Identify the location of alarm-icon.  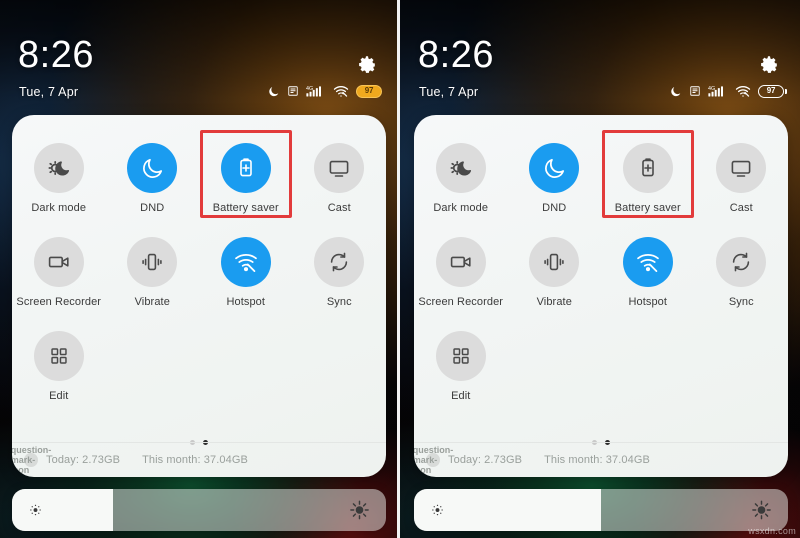
(293, 91).